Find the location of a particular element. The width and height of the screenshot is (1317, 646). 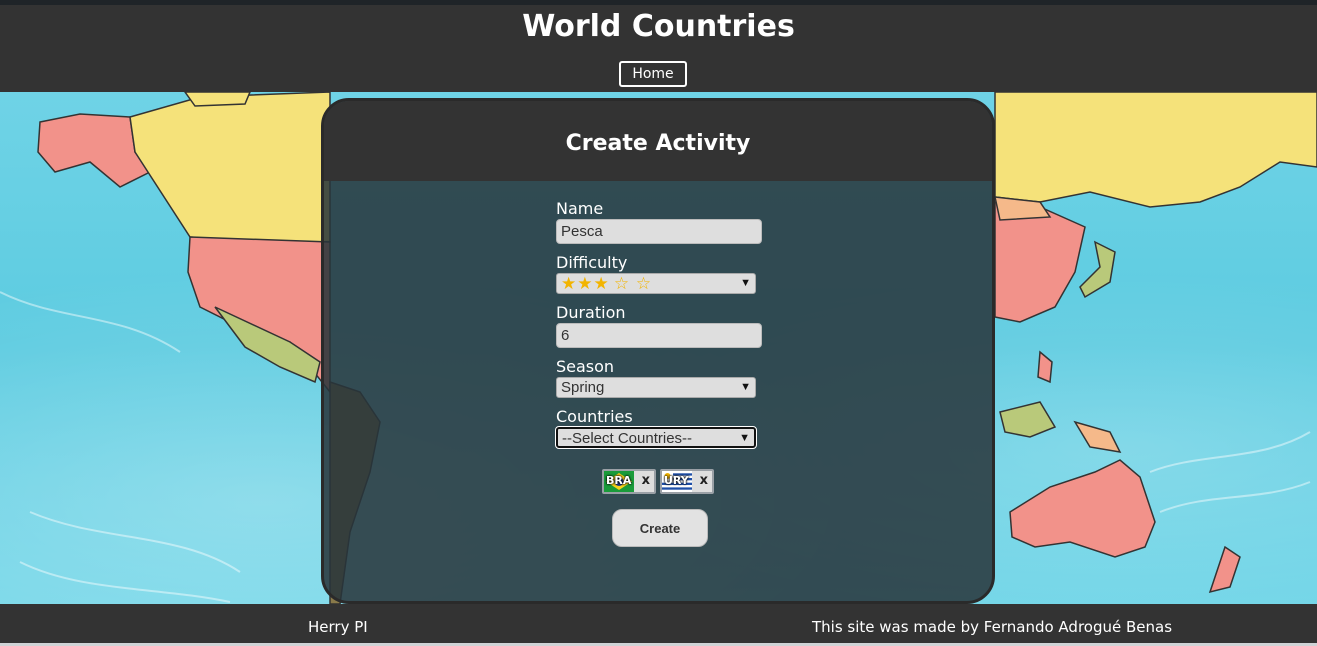

country-code: URY is located at coordinates (676, 480).